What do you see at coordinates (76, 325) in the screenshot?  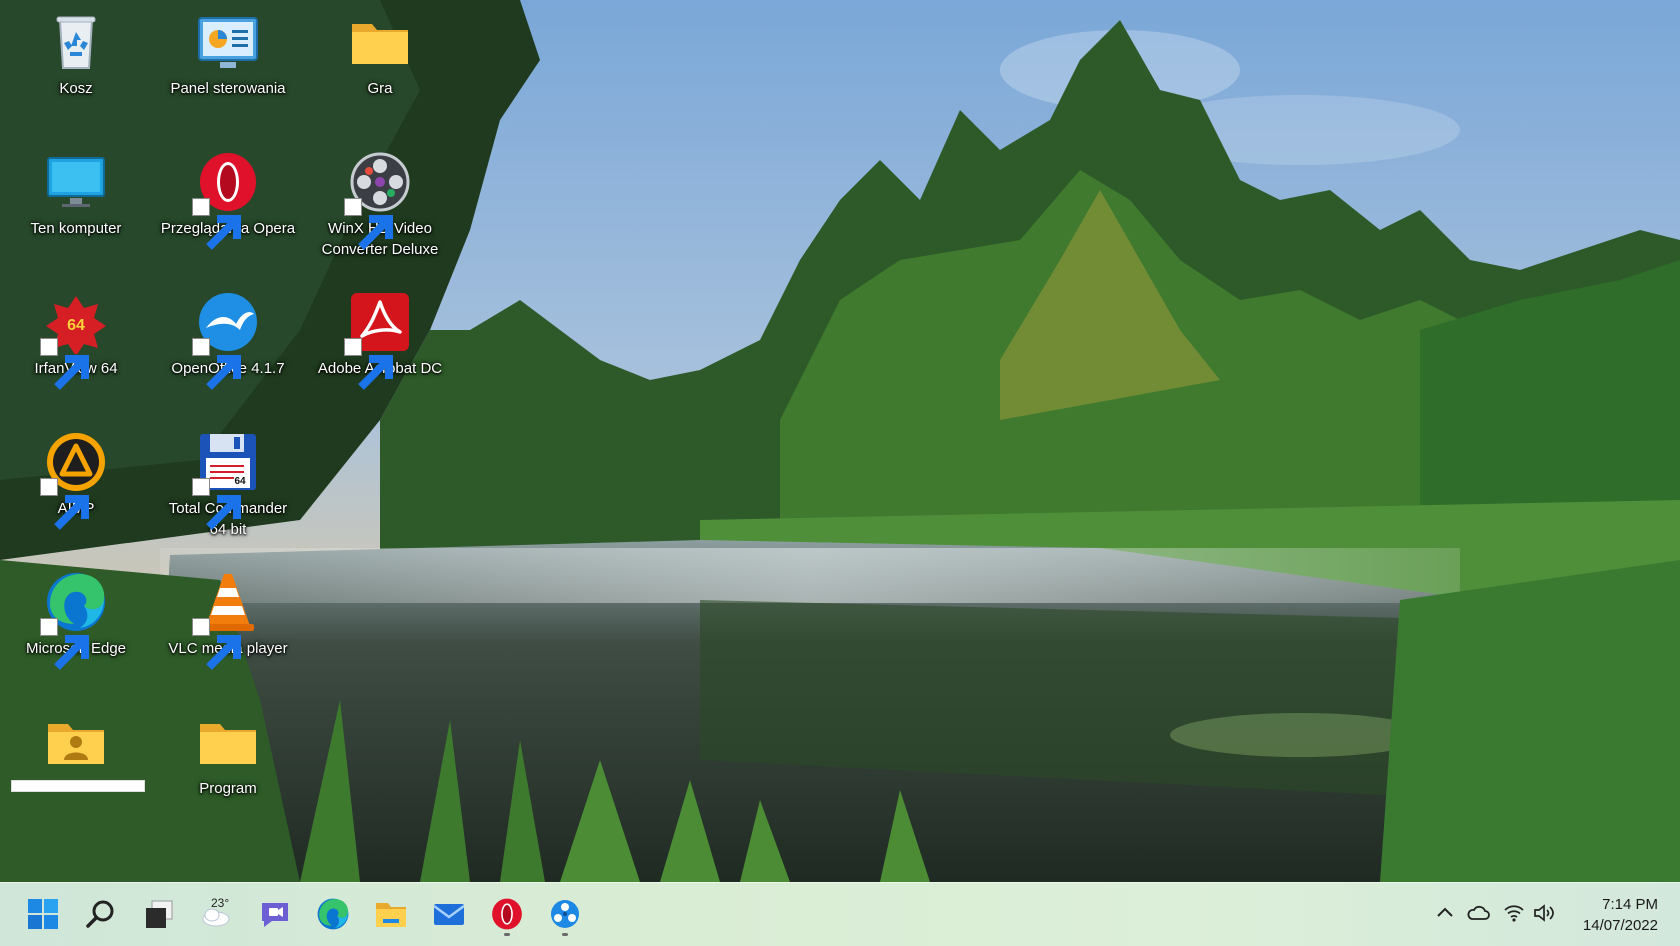 I see `svg-text: 64` at bounding box center [76, 325].